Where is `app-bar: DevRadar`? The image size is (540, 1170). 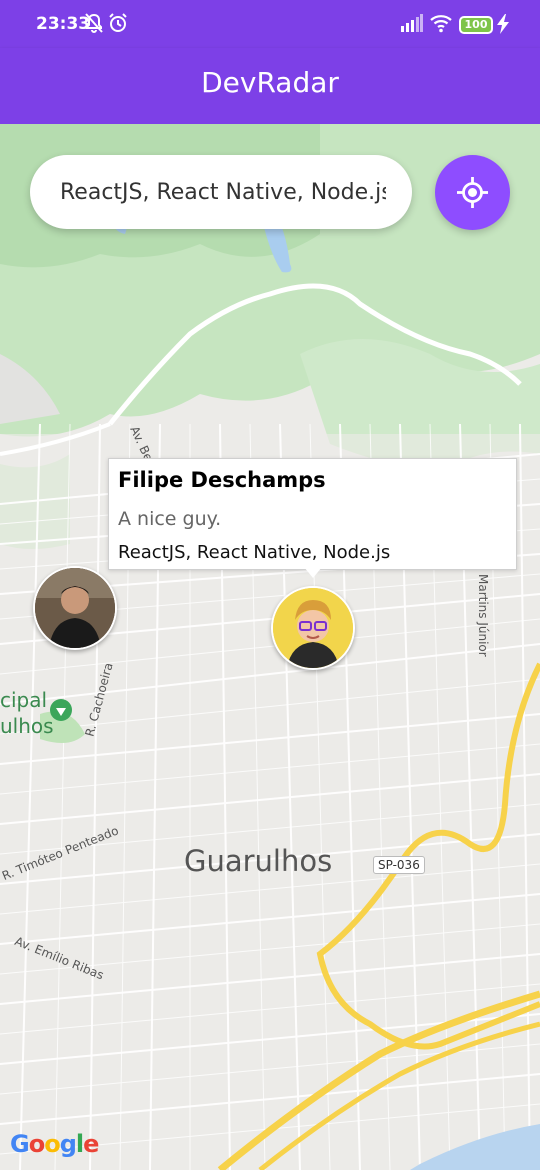 app-bar: DevRadar is located at coordinates (270, 86).